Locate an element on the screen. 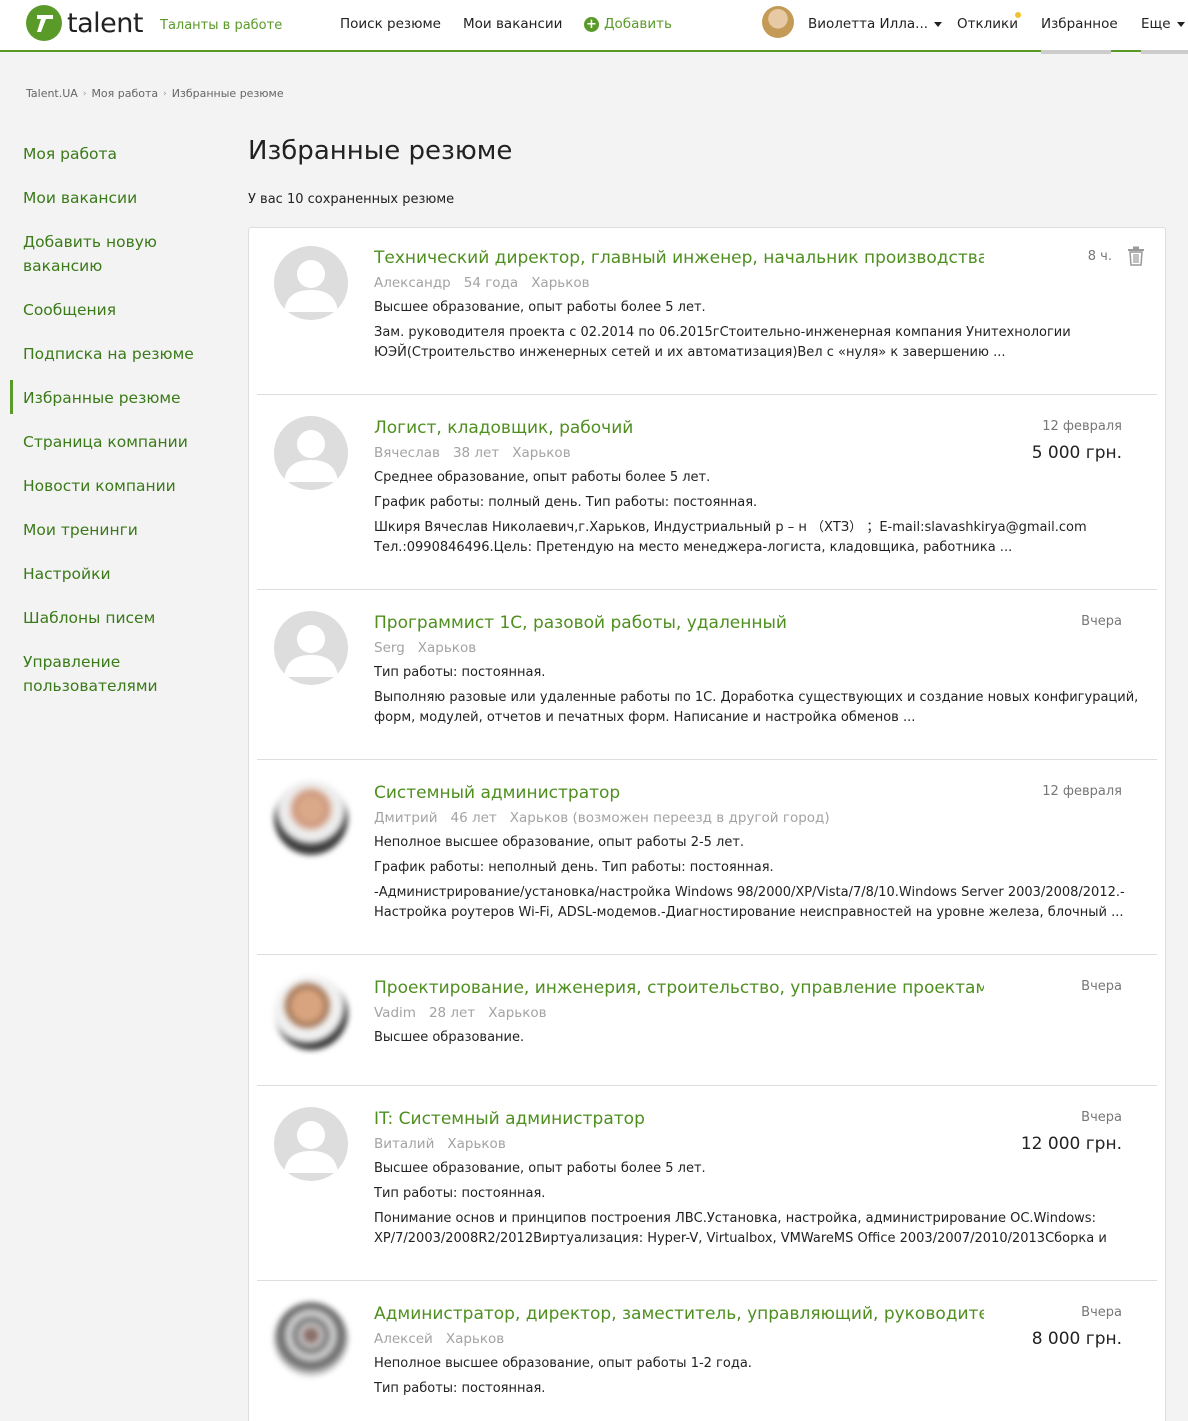 The image size is (1188, 1421). nav-favorites: Избранное is located at coordinates (1079, 24).